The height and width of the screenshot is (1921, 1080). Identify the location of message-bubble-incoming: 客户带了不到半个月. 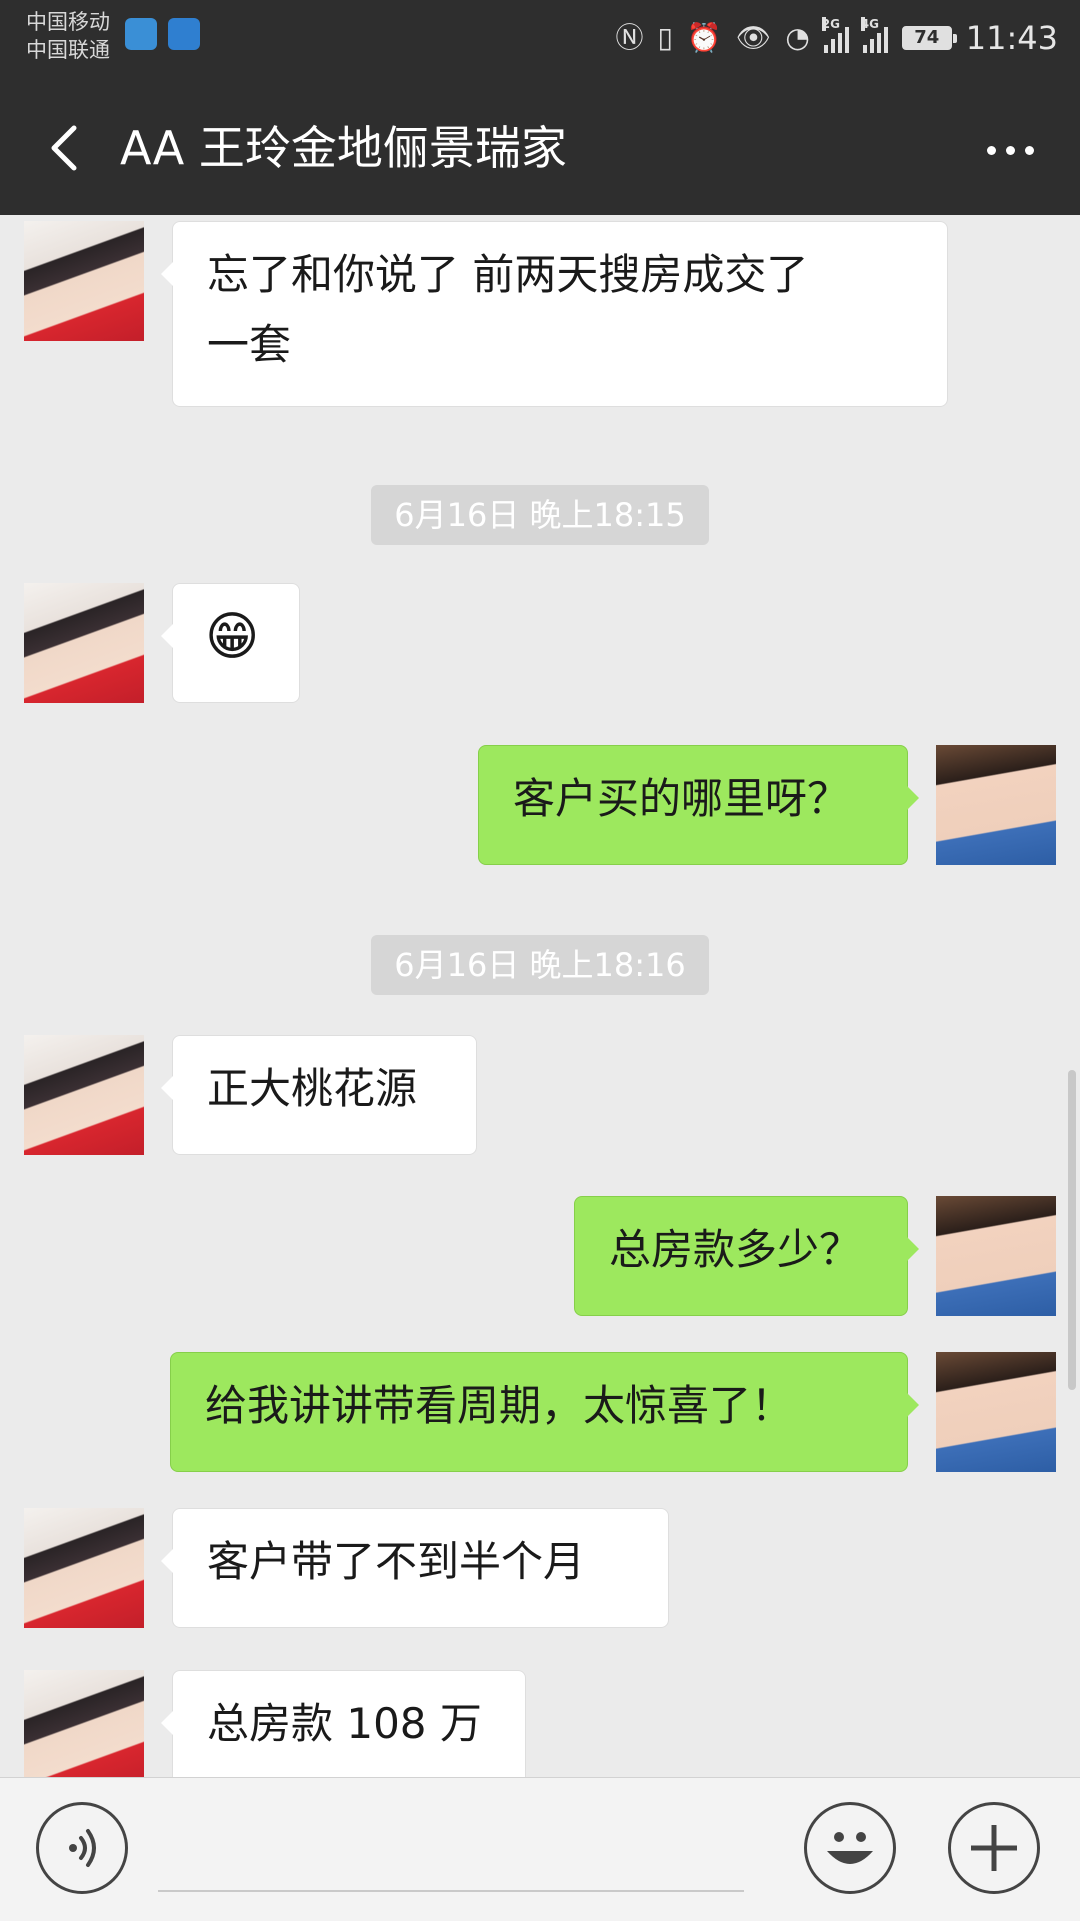
(415, 1568).